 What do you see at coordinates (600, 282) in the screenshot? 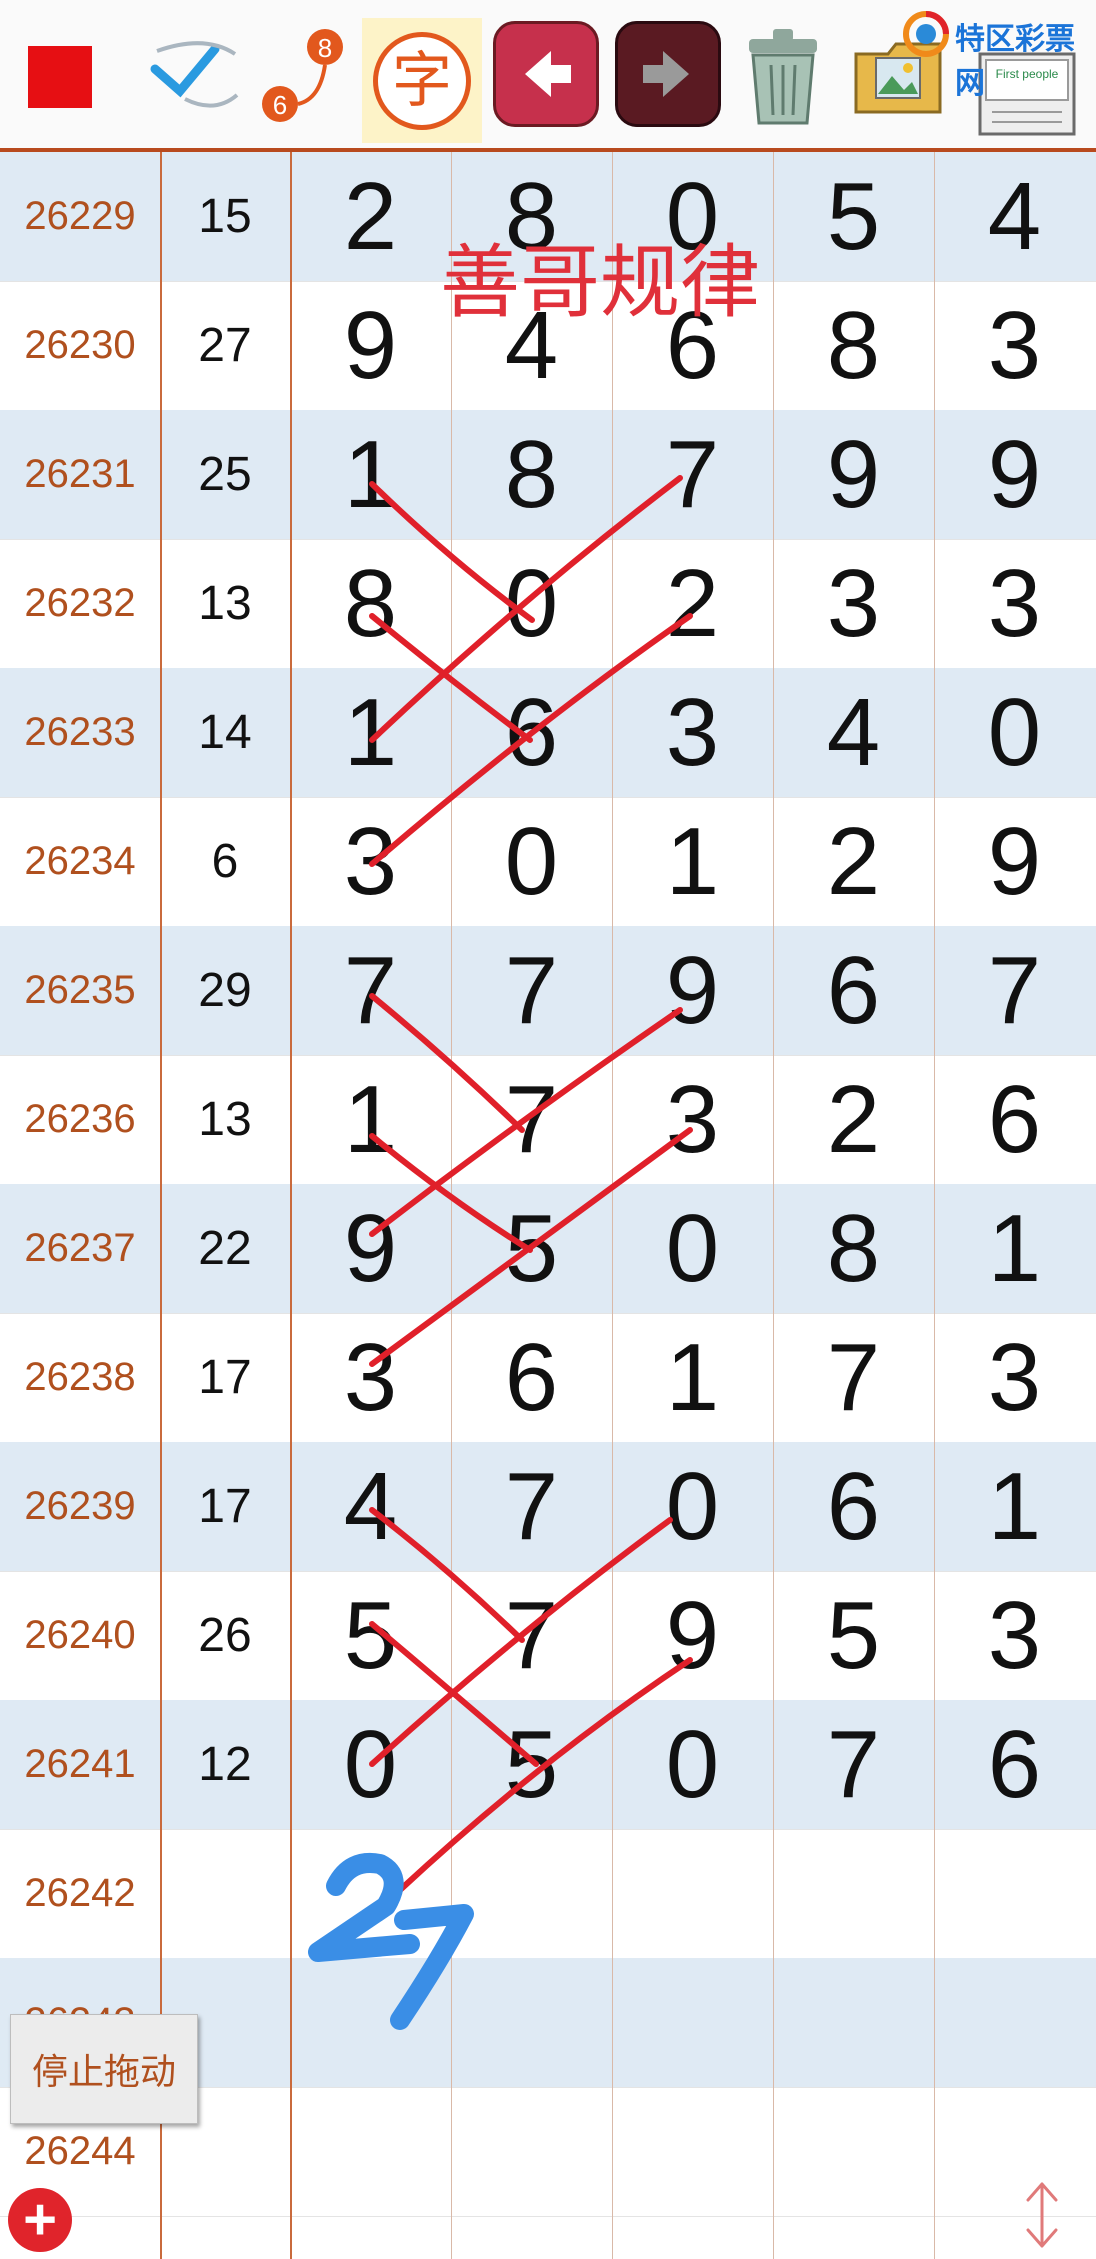
I see `overlay-title: 善哥规律` at bounding box center [600, 282].